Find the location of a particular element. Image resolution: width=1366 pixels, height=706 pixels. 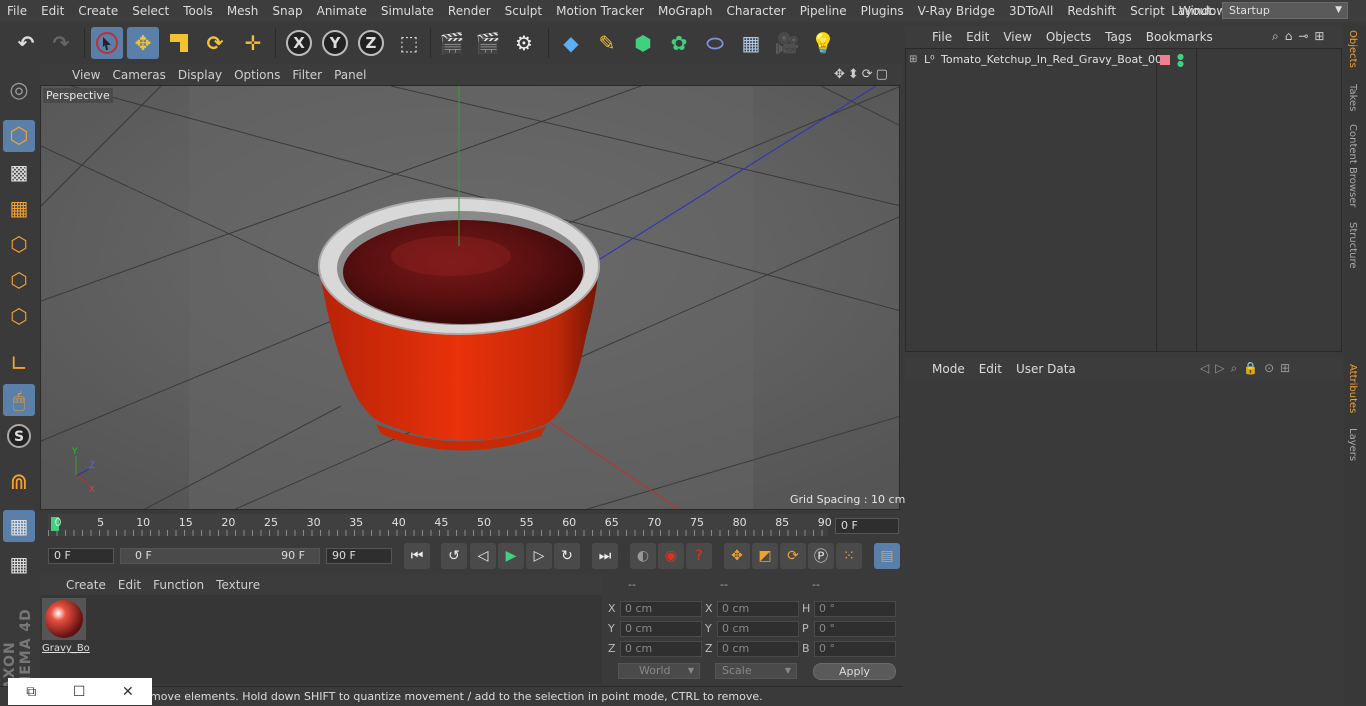

tab-structure: Structure is located at coordinates (1352, 245).